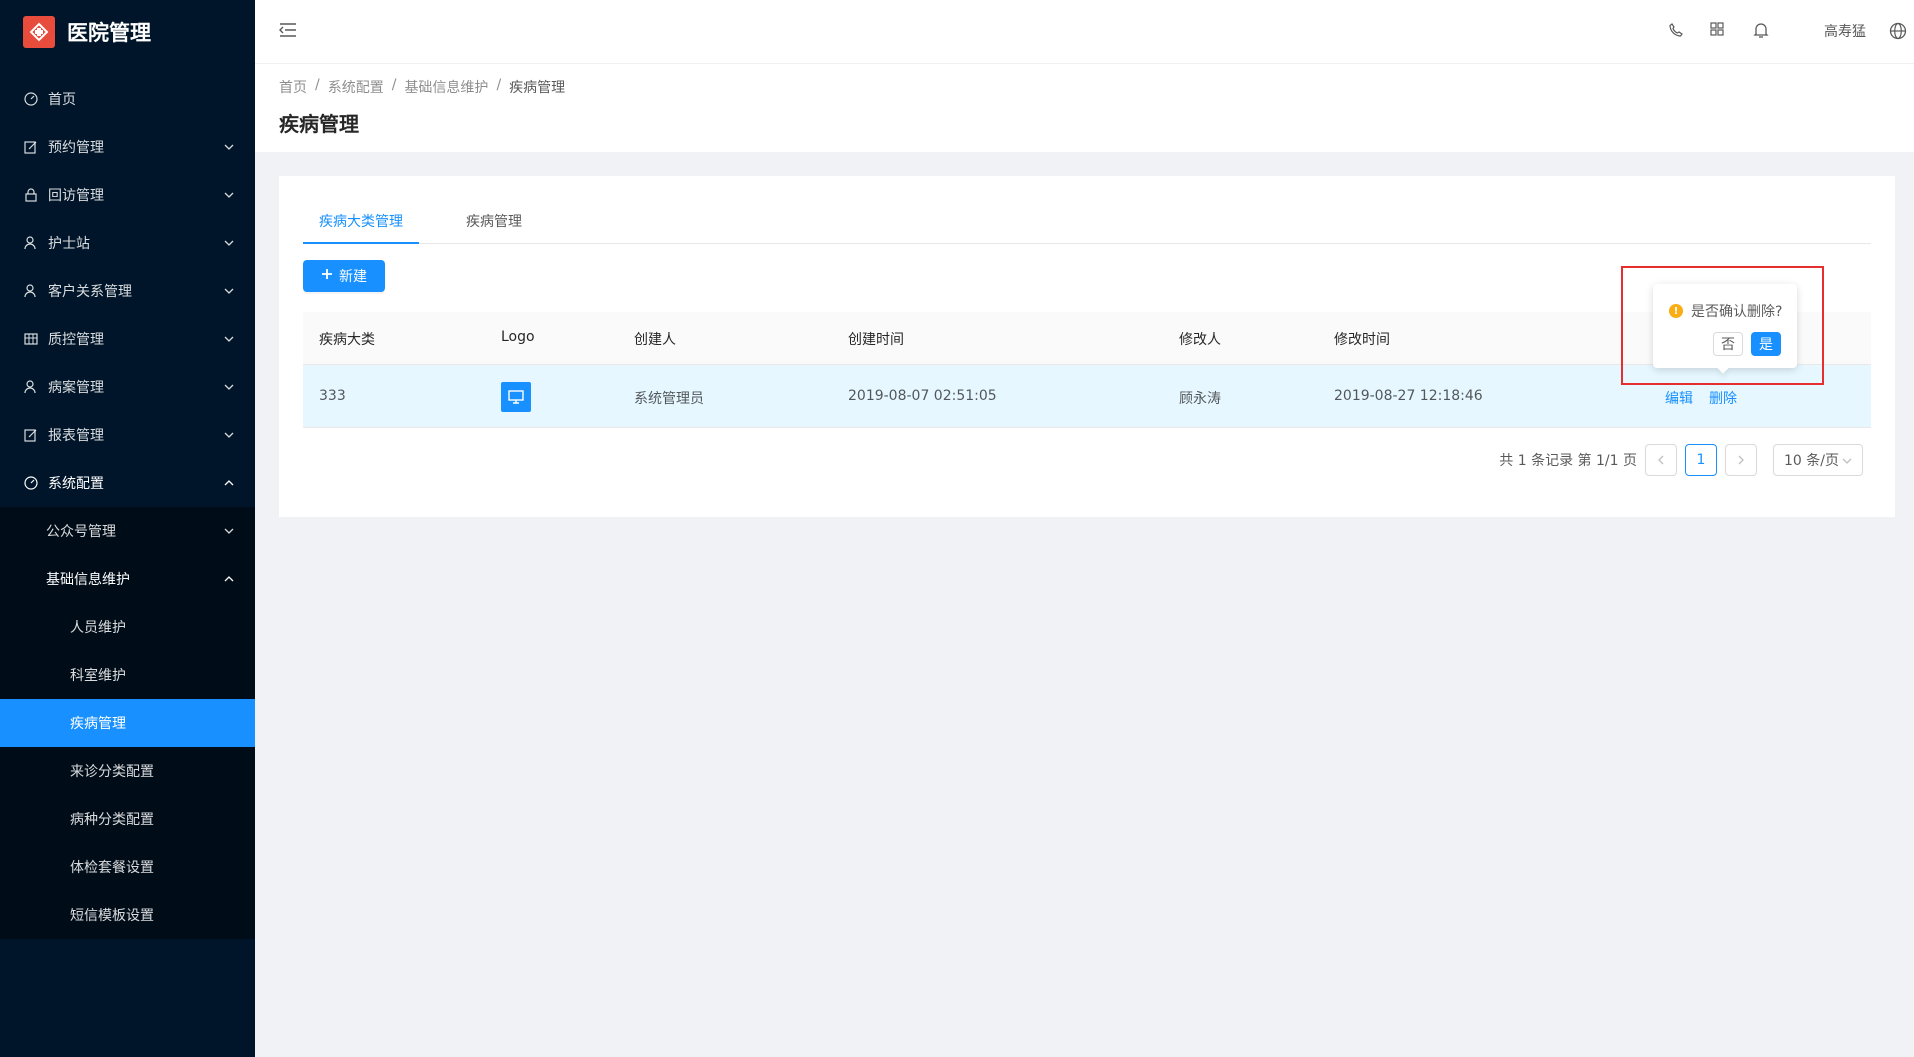 This screenshot has width=1914, height=1057. Describe the element at coordinates (1568, 461) in the screenshot. I see `pagination-total: 共 1 条记录 第 1/1 页` at that location.